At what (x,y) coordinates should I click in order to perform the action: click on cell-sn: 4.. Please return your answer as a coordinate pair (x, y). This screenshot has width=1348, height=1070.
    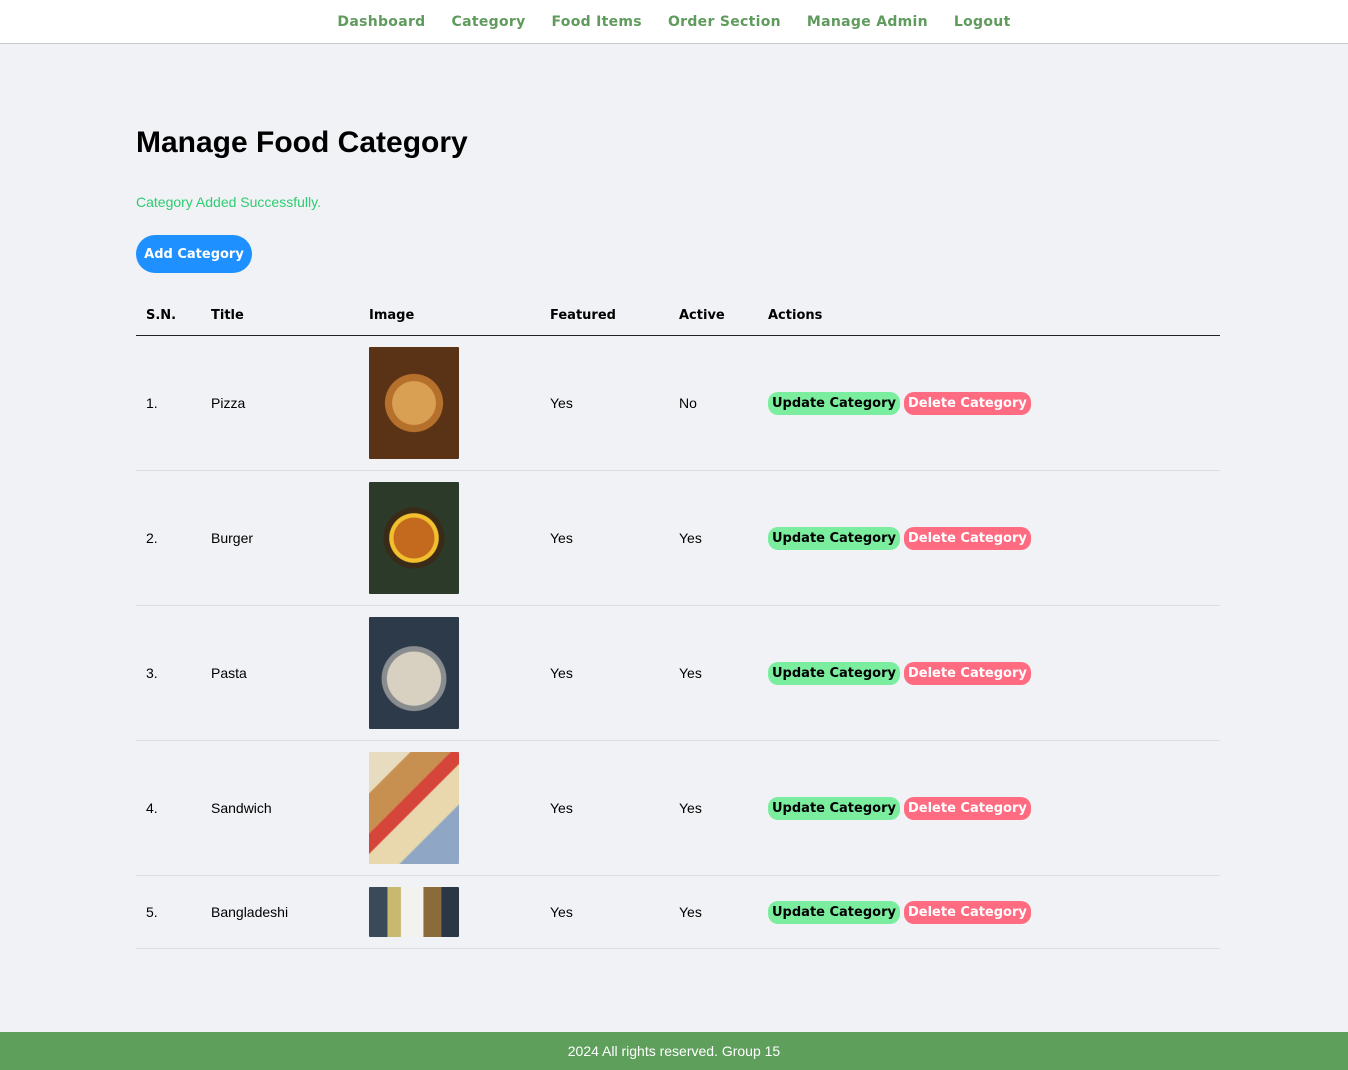
    Looking at the image, I should click on (168, 808).